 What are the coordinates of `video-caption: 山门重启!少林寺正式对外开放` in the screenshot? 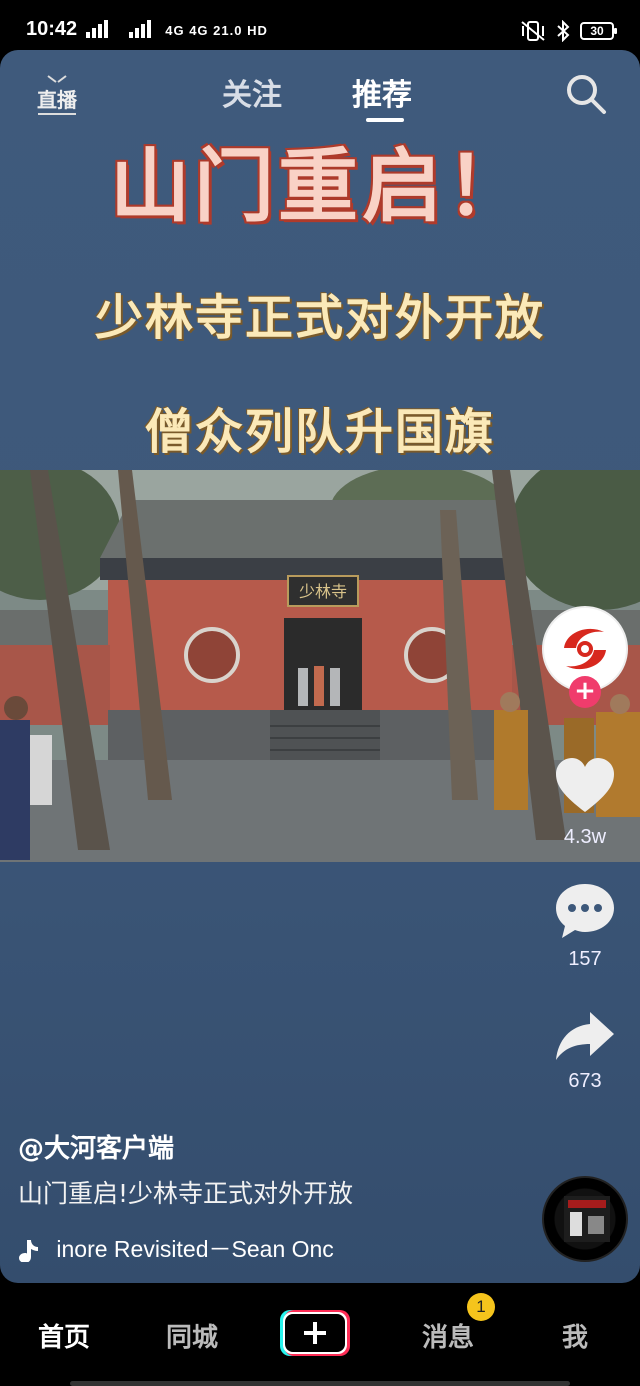 It's located at (186, 1193).